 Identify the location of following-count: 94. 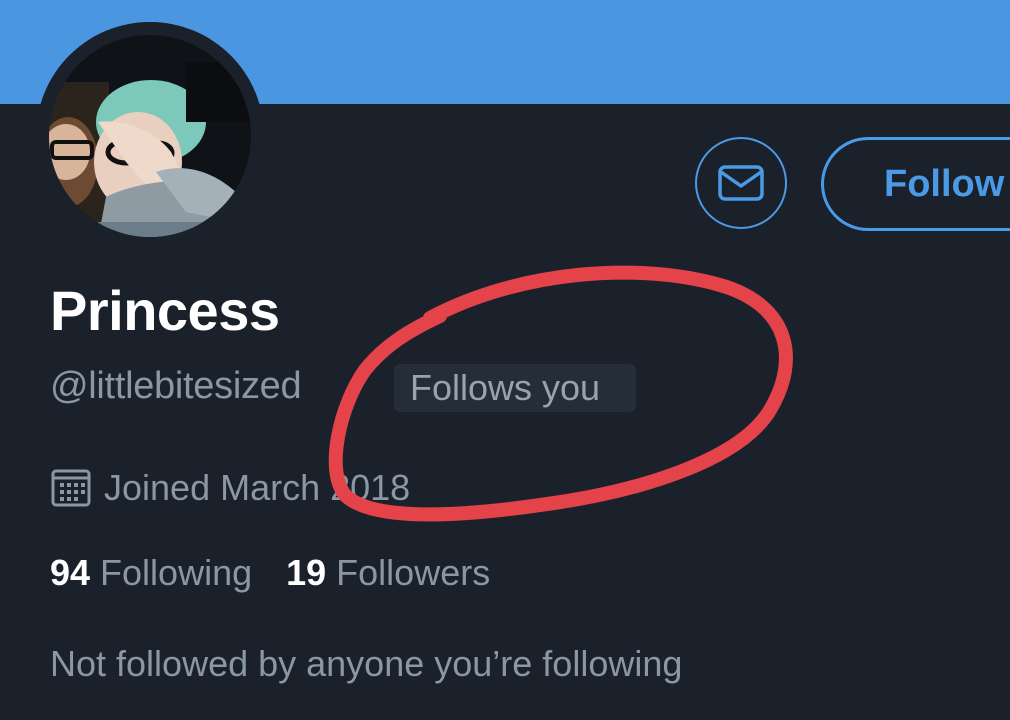
(70, 572).